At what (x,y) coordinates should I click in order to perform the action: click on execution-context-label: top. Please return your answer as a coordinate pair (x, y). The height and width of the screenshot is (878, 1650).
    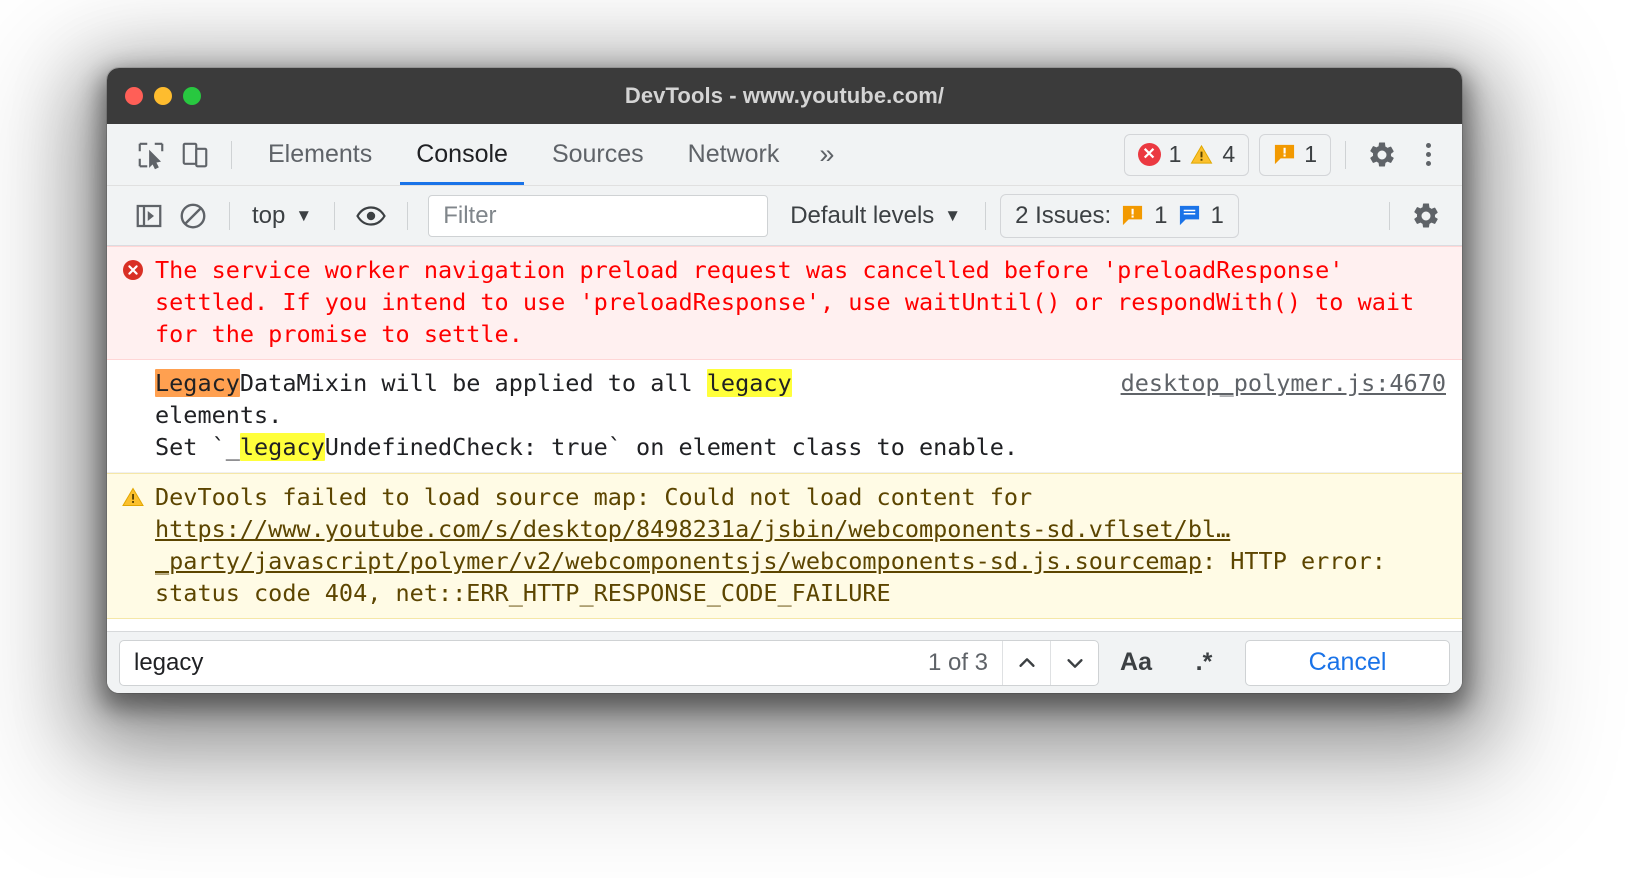
    Looking at the image, I should click on (269, 215).